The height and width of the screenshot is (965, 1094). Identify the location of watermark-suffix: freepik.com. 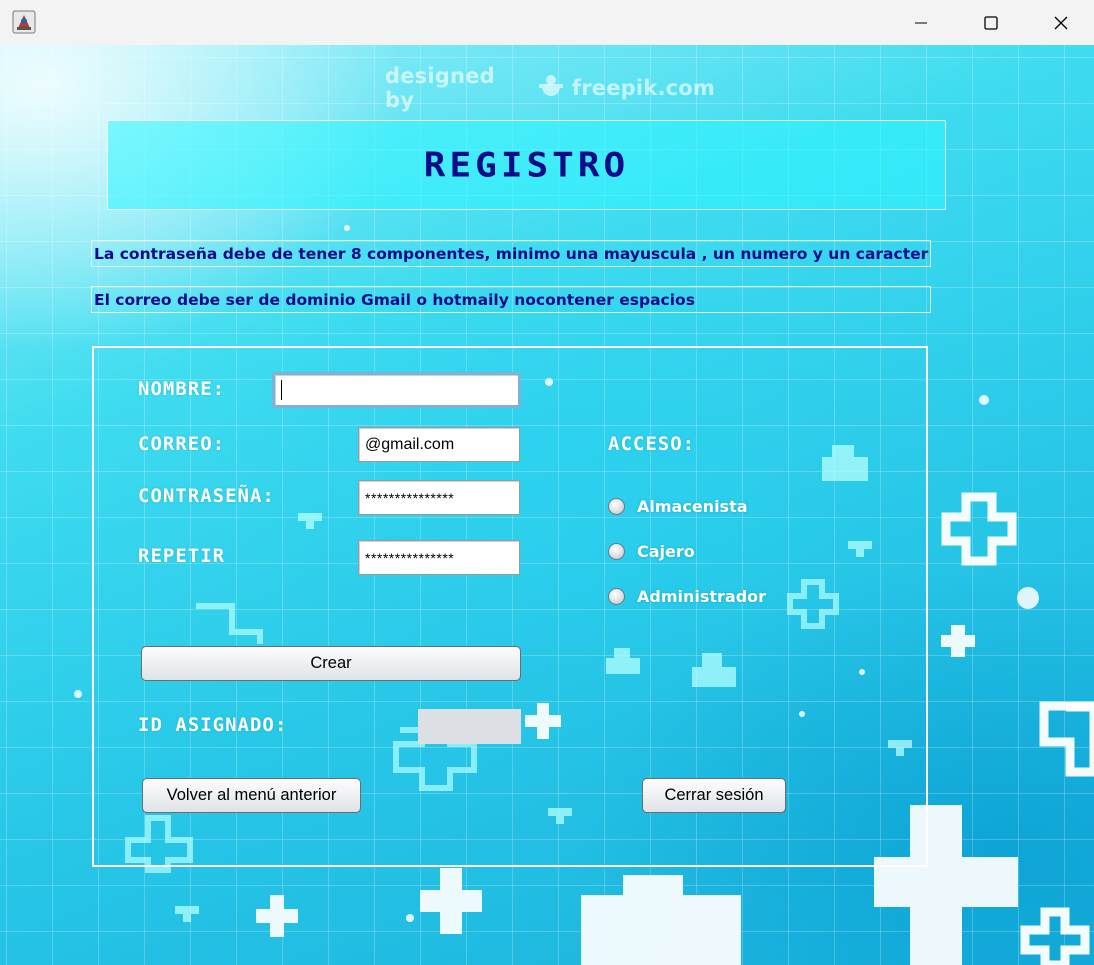
(643, 88).